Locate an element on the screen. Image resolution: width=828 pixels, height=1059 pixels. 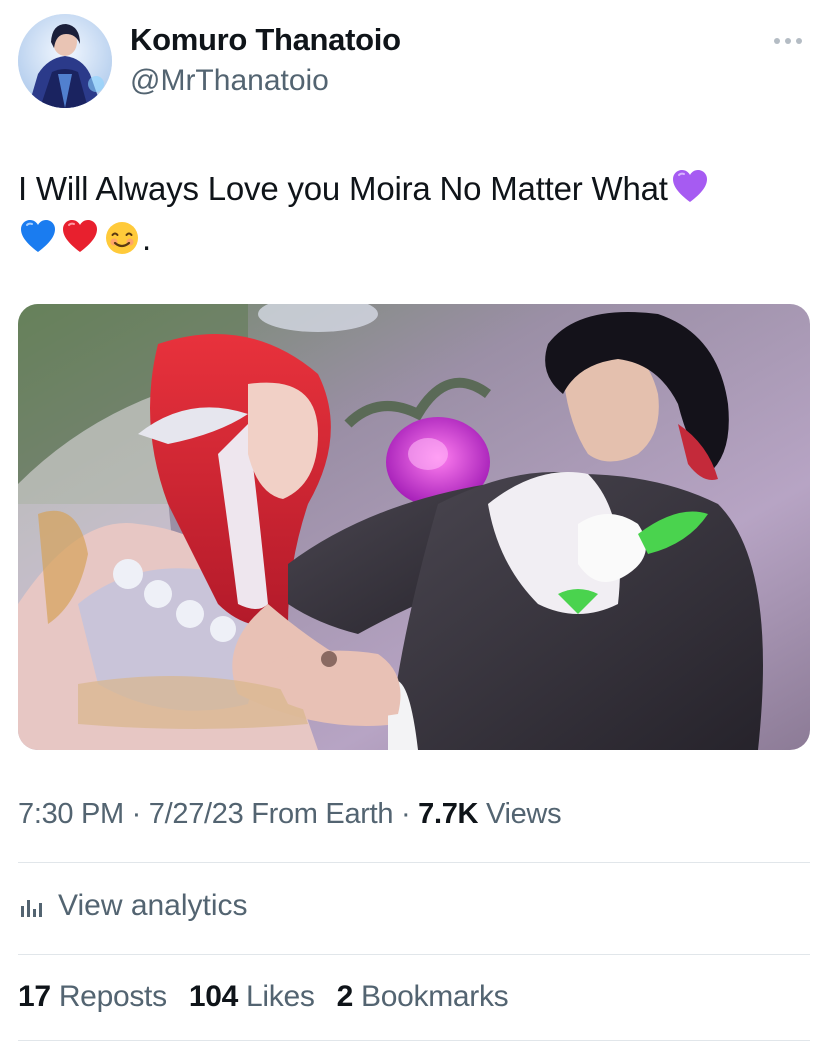
more-options-icon is located at coordinates (788, 41).